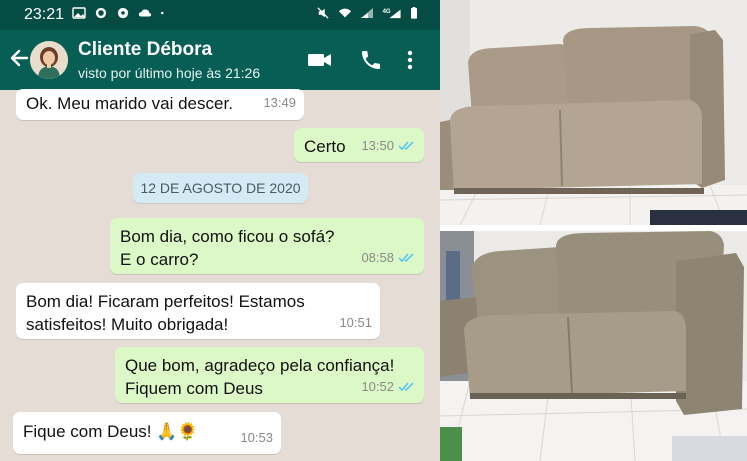 This screenshot has height=461, width=747. Describe the element at coordinates (44, 14) in the screenshot. I see `status-time: 23:21` at that location.